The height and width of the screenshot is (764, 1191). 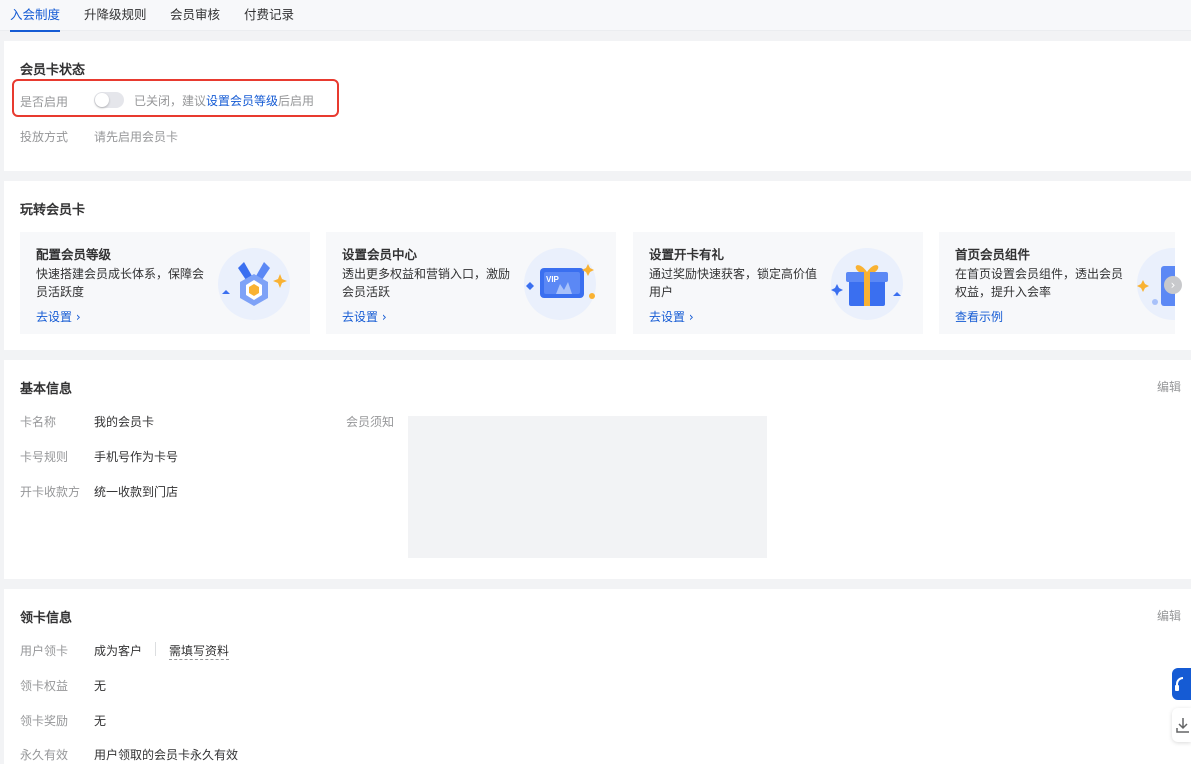 What do you see at coordinates (115, 15) in the screenshot?
I see `tab-upgrade-rules: 升降级规则` at bounding box center [115, 15].